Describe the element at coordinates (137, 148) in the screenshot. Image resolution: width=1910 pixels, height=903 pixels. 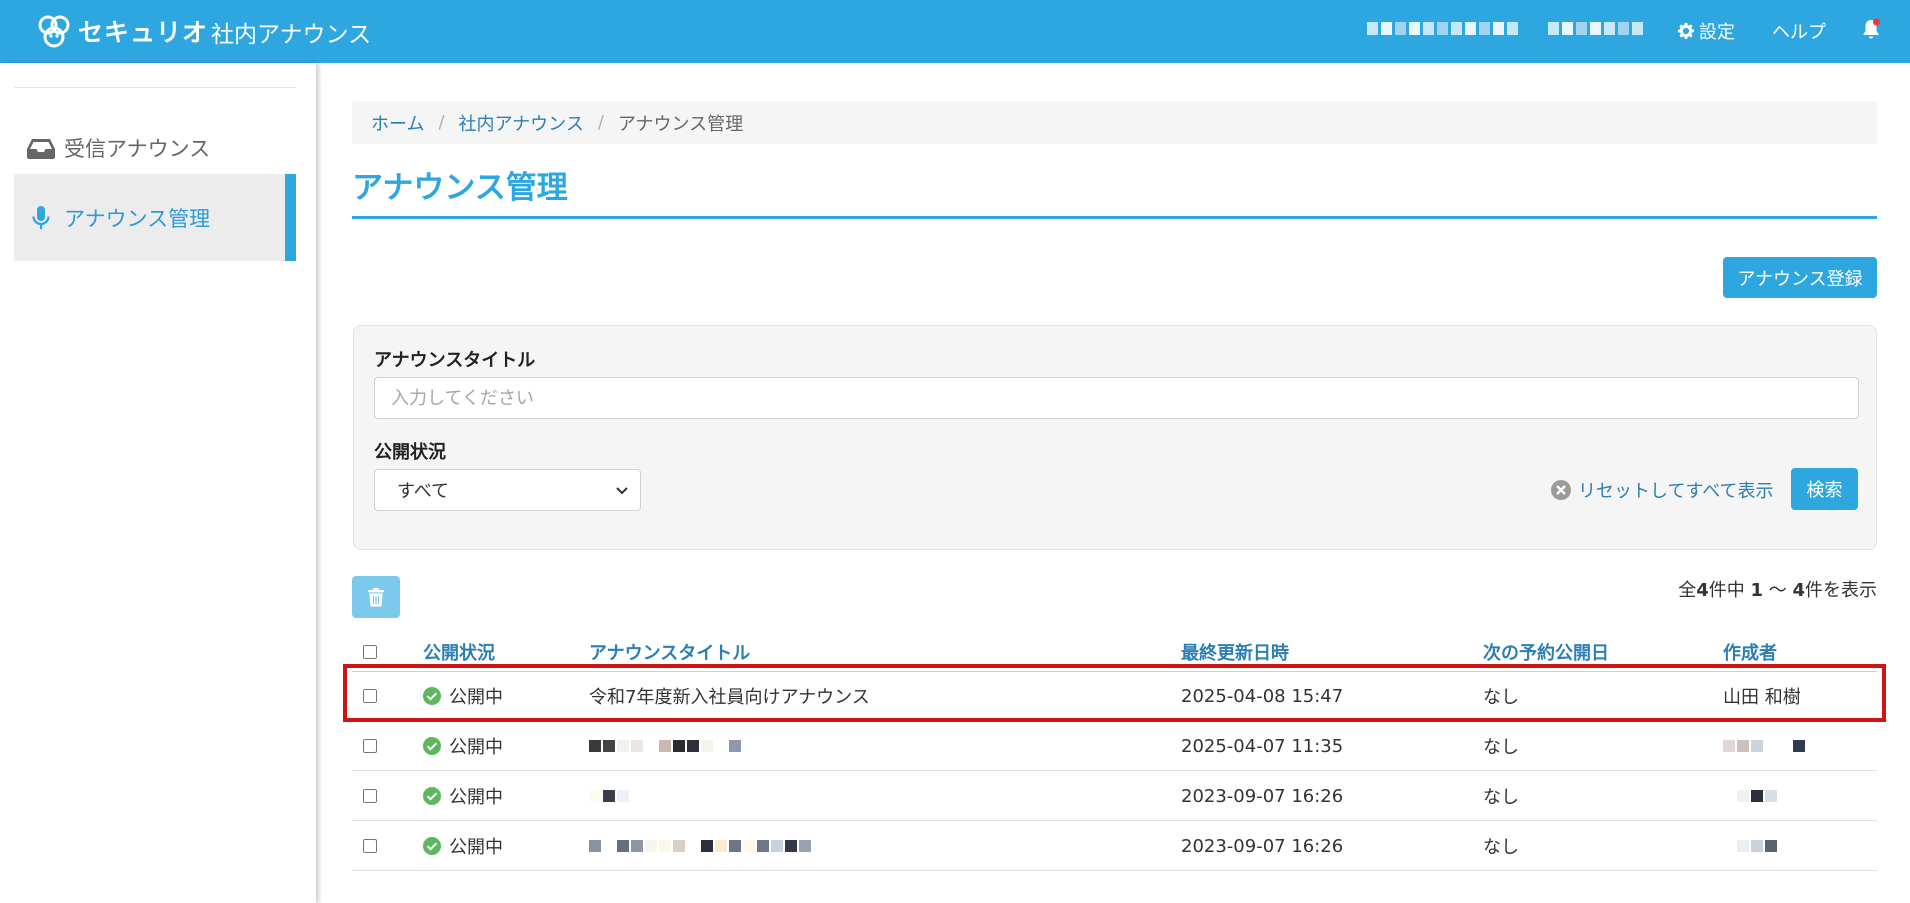
I see `sidebar-item-label: 受信アナウンス` at that location.